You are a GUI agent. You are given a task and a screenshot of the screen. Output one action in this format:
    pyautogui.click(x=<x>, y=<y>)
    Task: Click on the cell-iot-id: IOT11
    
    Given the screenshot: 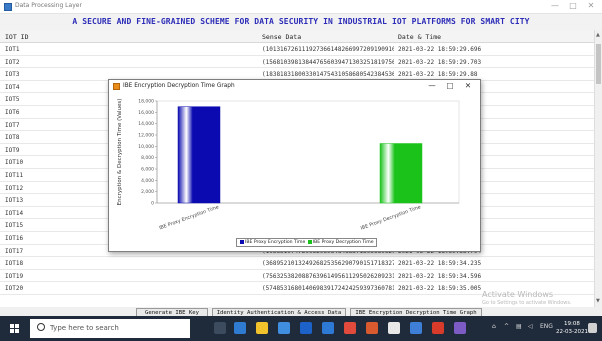 What is the action you would take?
    pyautogui.click(x=14, y=175)
    